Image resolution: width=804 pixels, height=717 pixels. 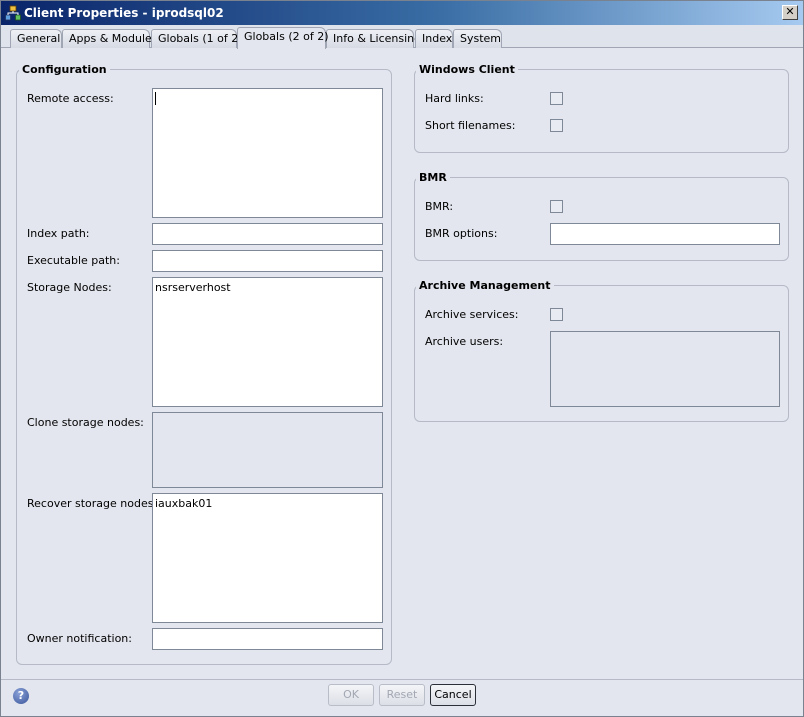 What do you see at coordinates (69, 287) in the screenshot?
I see `storage-nodes-label: Storage Nodes:` at bounding box center [69, 287].